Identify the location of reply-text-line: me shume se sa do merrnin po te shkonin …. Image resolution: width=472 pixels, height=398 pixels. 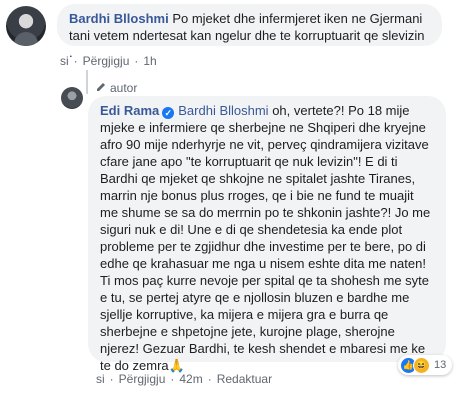
(265, 212).